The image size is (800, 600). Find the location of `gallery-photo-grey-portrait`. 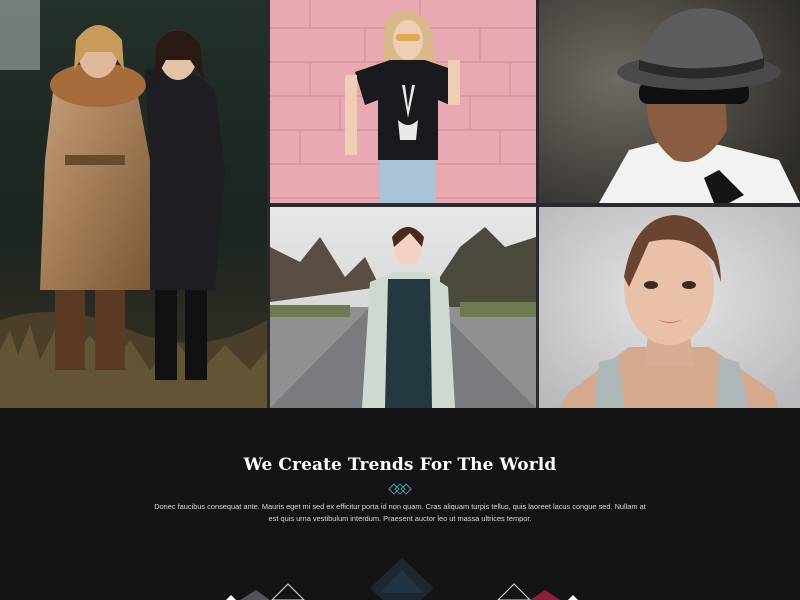

gallery-photo-grey-portrait is located at coordinates (669, 307).